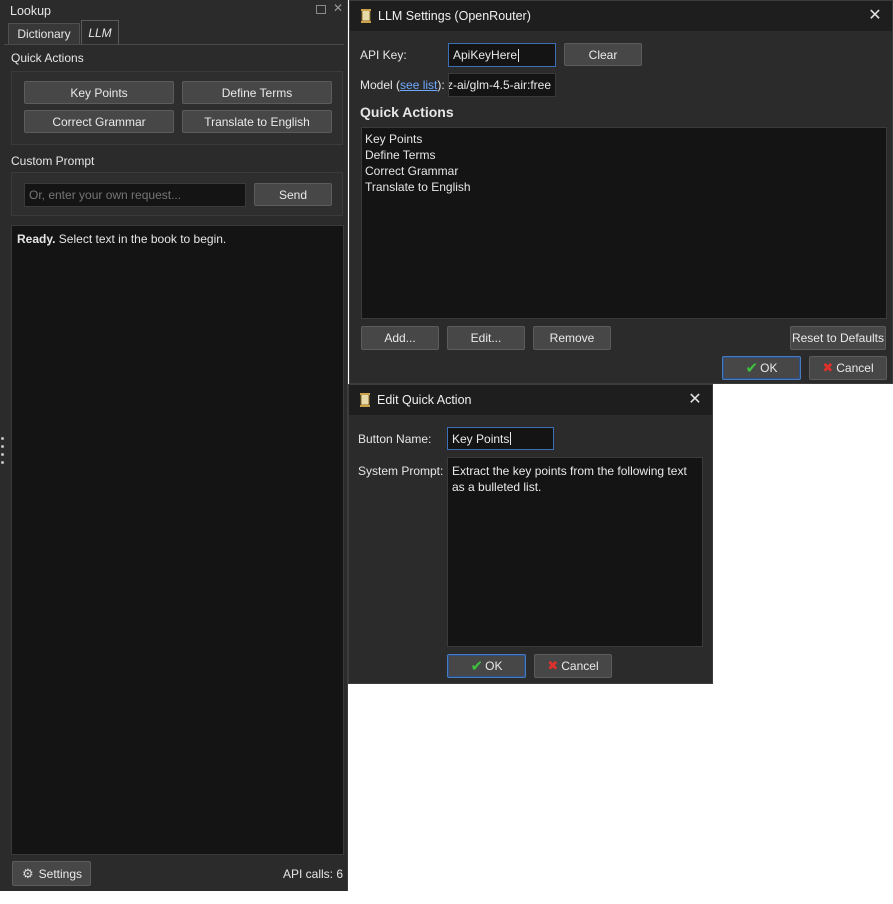  Describe the element at coordinates (625, 139) in the screenshot. I see `list-item: Key Points` at that location.